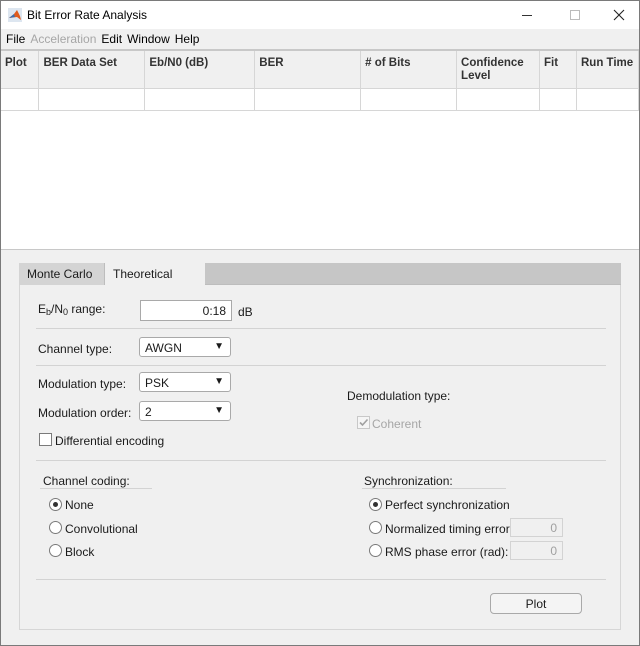  I want to click on column-header-confidence-level: Confidence Level, so click(498, 70).